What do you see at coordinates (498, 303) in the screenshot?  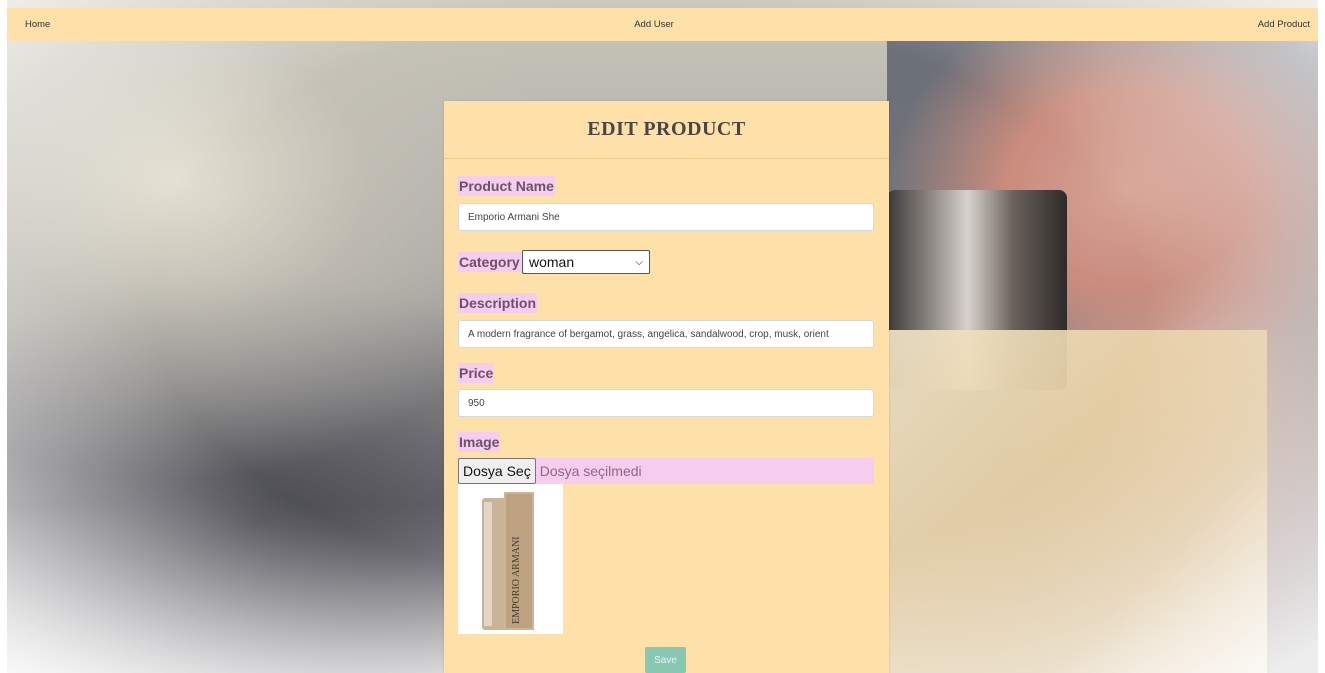 I see `description-label: Description` at bounding box center [498, 303].